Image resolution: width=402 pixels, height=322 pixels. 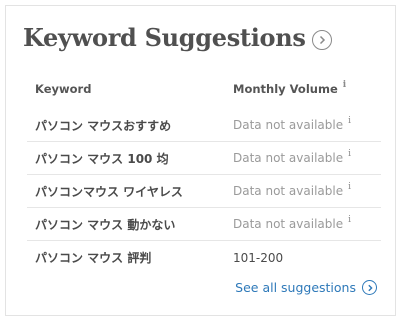 I want to click on table-row: パソコンマウス ワイヤレス Data not available i, so click(x=204, y=191).